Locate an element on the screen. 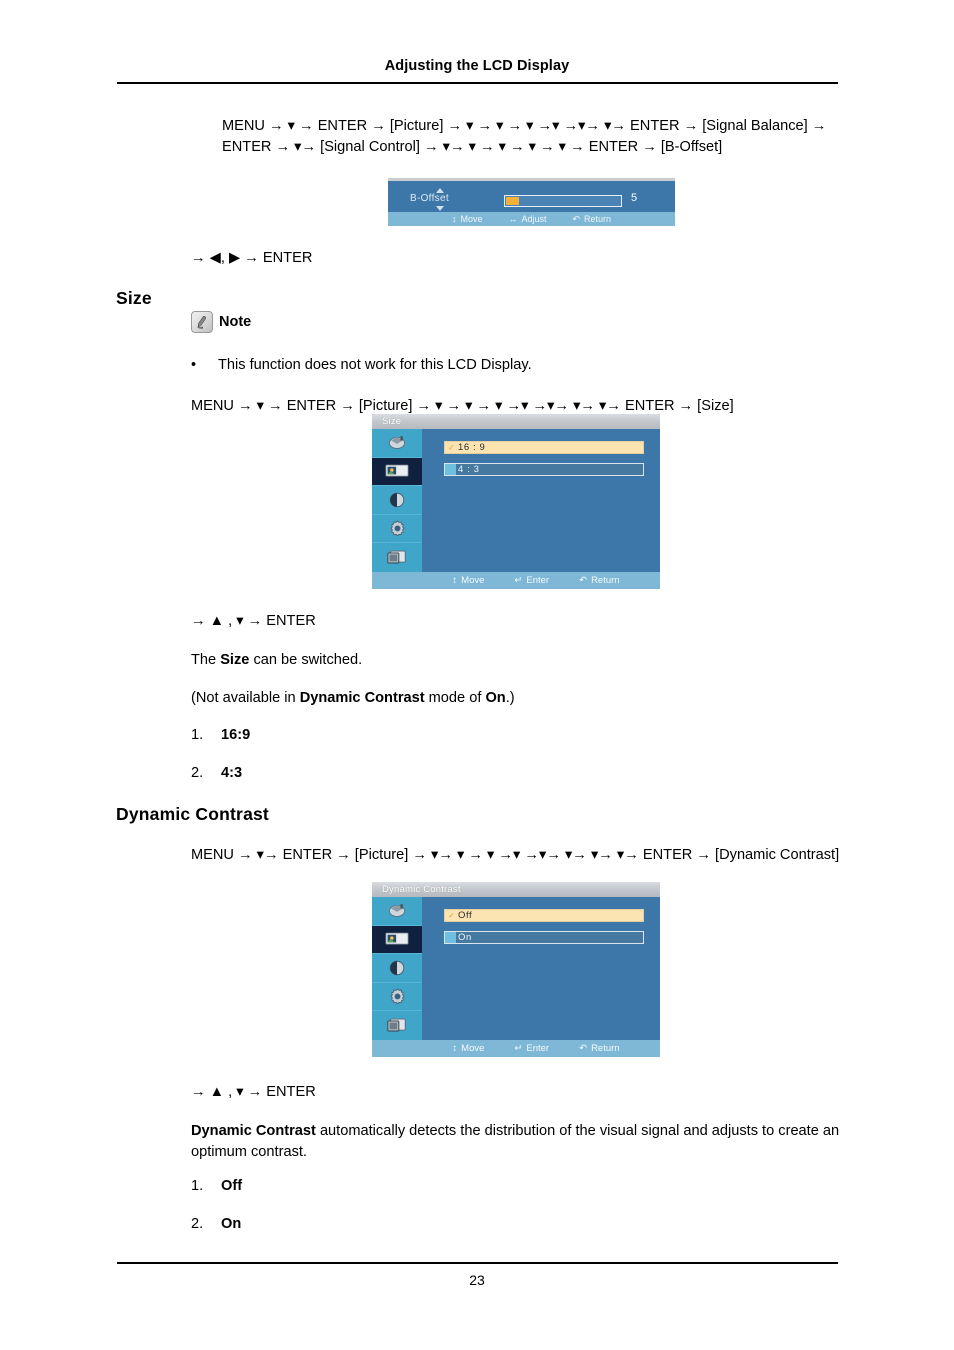  osd-size-body: ✓ 16 : 9 4 : 3 is located at coordinates (541, 500).